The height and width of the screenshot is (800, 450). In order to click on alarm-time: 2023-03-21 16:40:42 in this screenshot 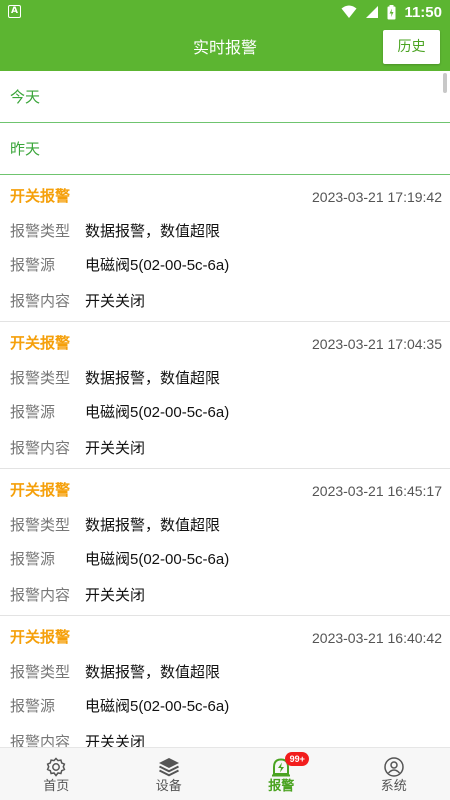, I will do `click(377, 638)`.